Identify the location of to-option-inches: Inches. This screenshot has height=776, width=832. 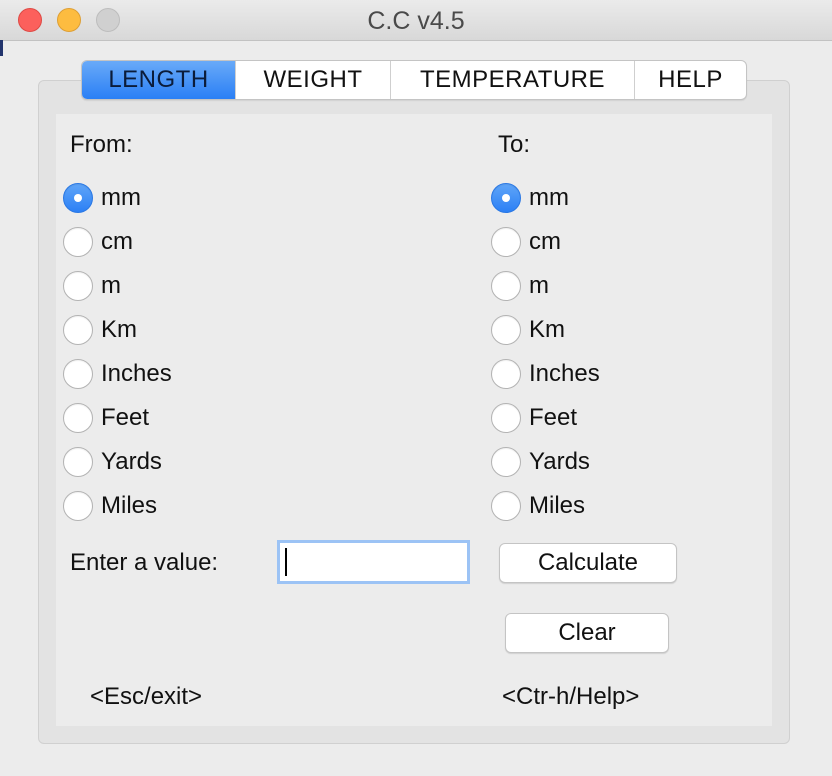
(545, 374).